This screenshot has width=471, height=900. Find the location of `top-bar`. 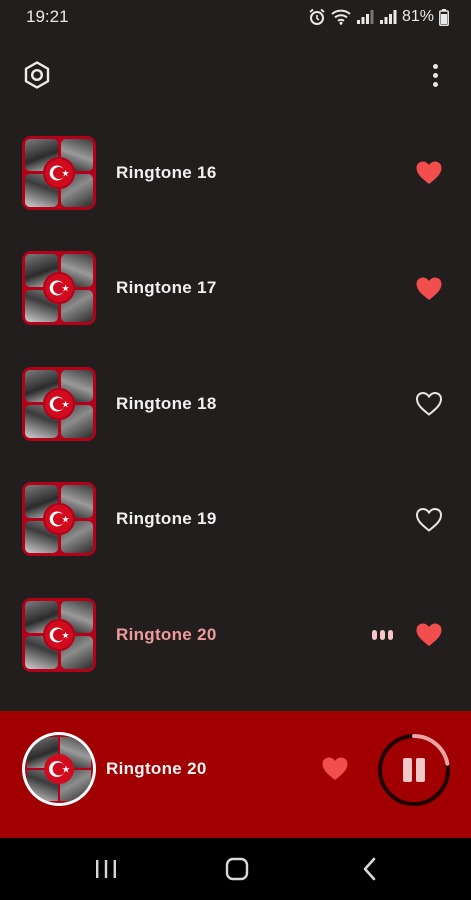

top-bar is located at coordinates (235, 75).